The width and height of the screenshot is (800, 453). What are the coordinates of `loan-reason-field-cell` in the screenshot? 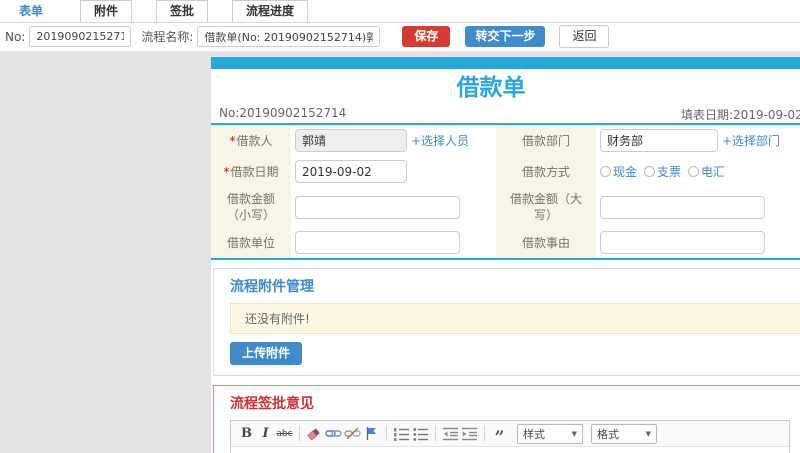 It's located at (698, 242).